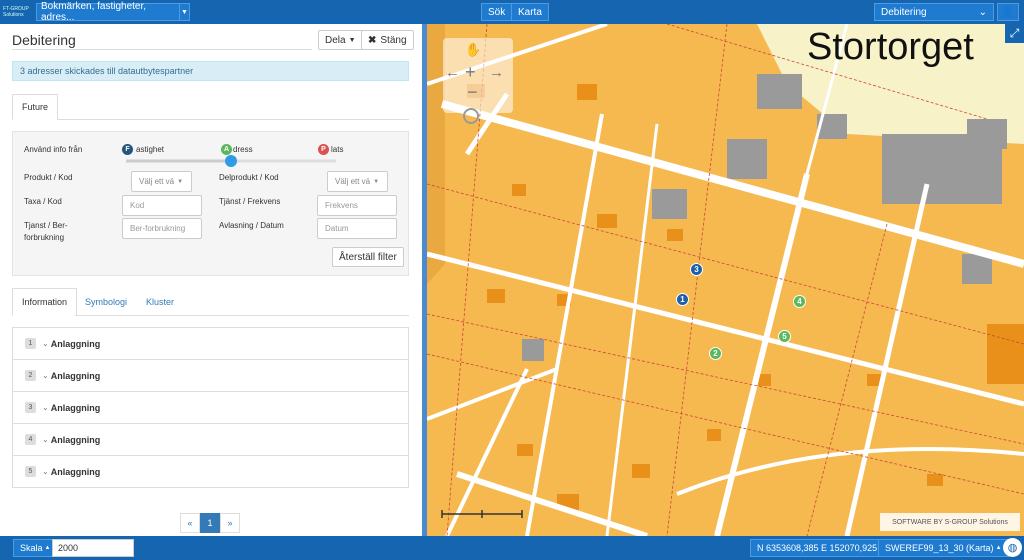 The height and width of the screenshot is (560, 1024). I want to click on skala-dropdown: Skala ▲, so click(35, 548).